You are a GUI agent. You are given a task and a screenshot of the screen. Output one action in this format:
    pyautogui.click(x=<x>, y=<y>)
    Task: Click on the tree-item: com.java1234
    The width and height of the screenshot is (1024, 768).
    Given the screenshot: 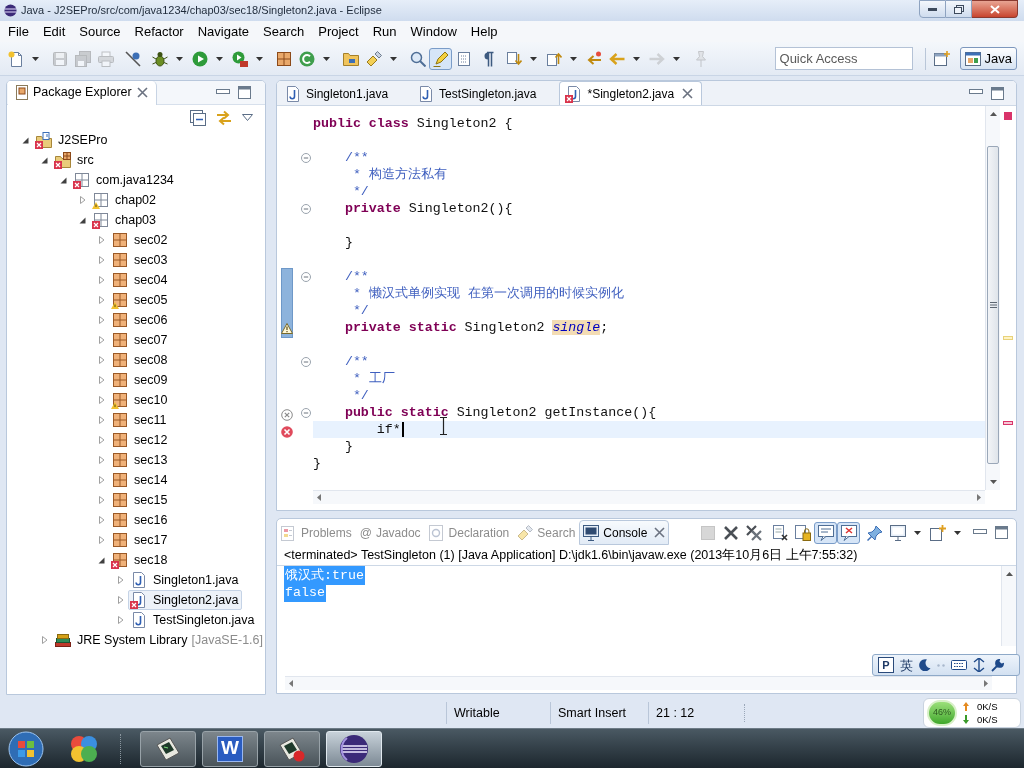 What is the action you would take?
    pyautogui.click(x=124, y=180)
    